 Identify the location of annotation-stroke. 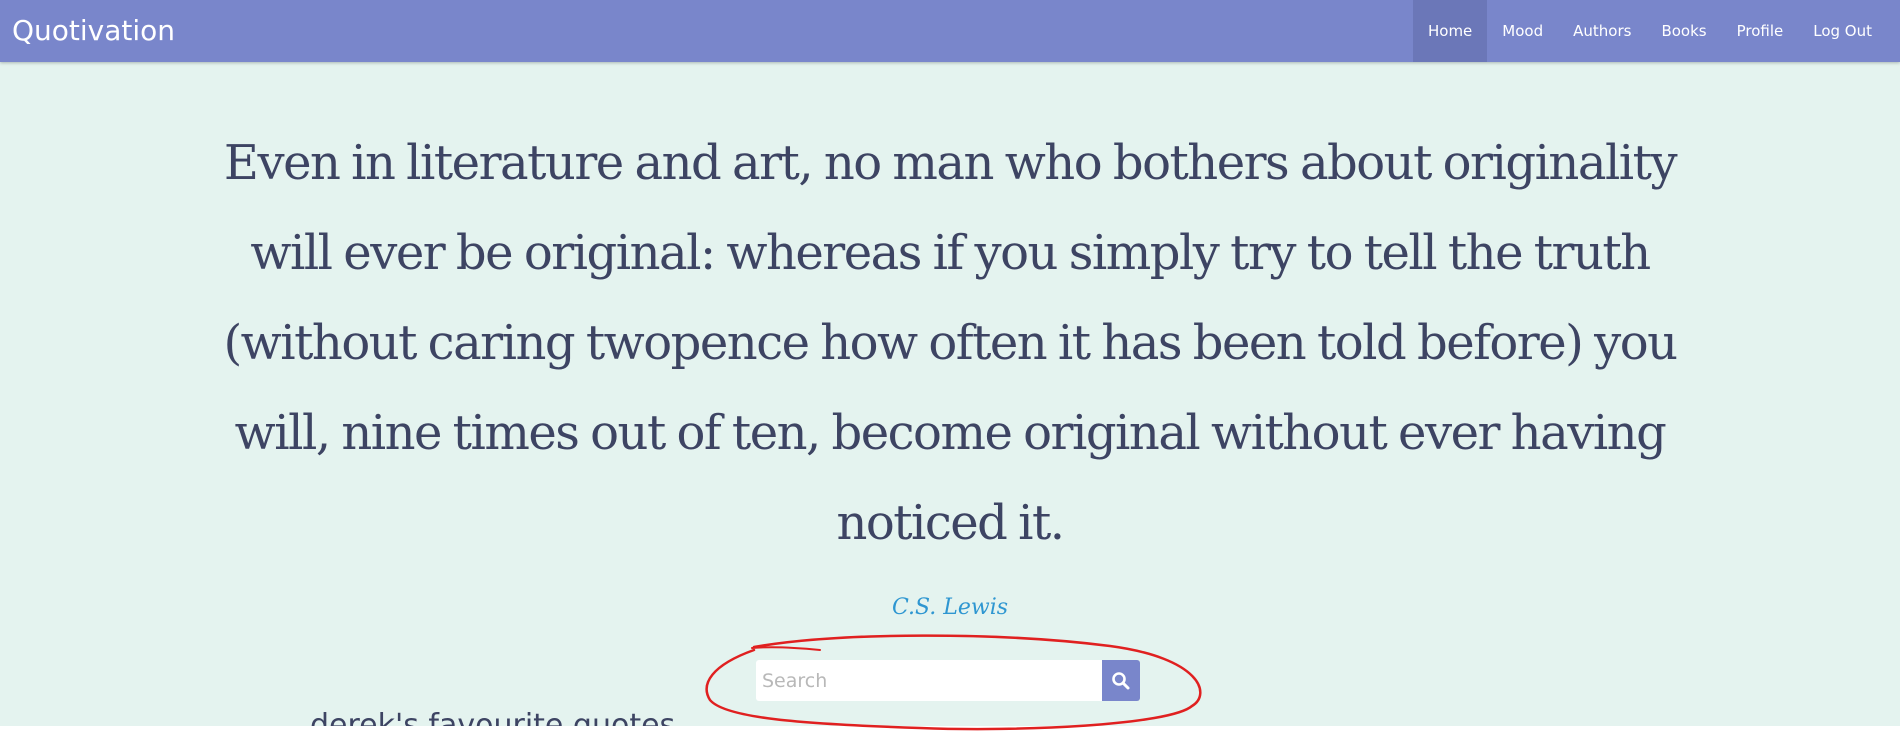
(786, 648).